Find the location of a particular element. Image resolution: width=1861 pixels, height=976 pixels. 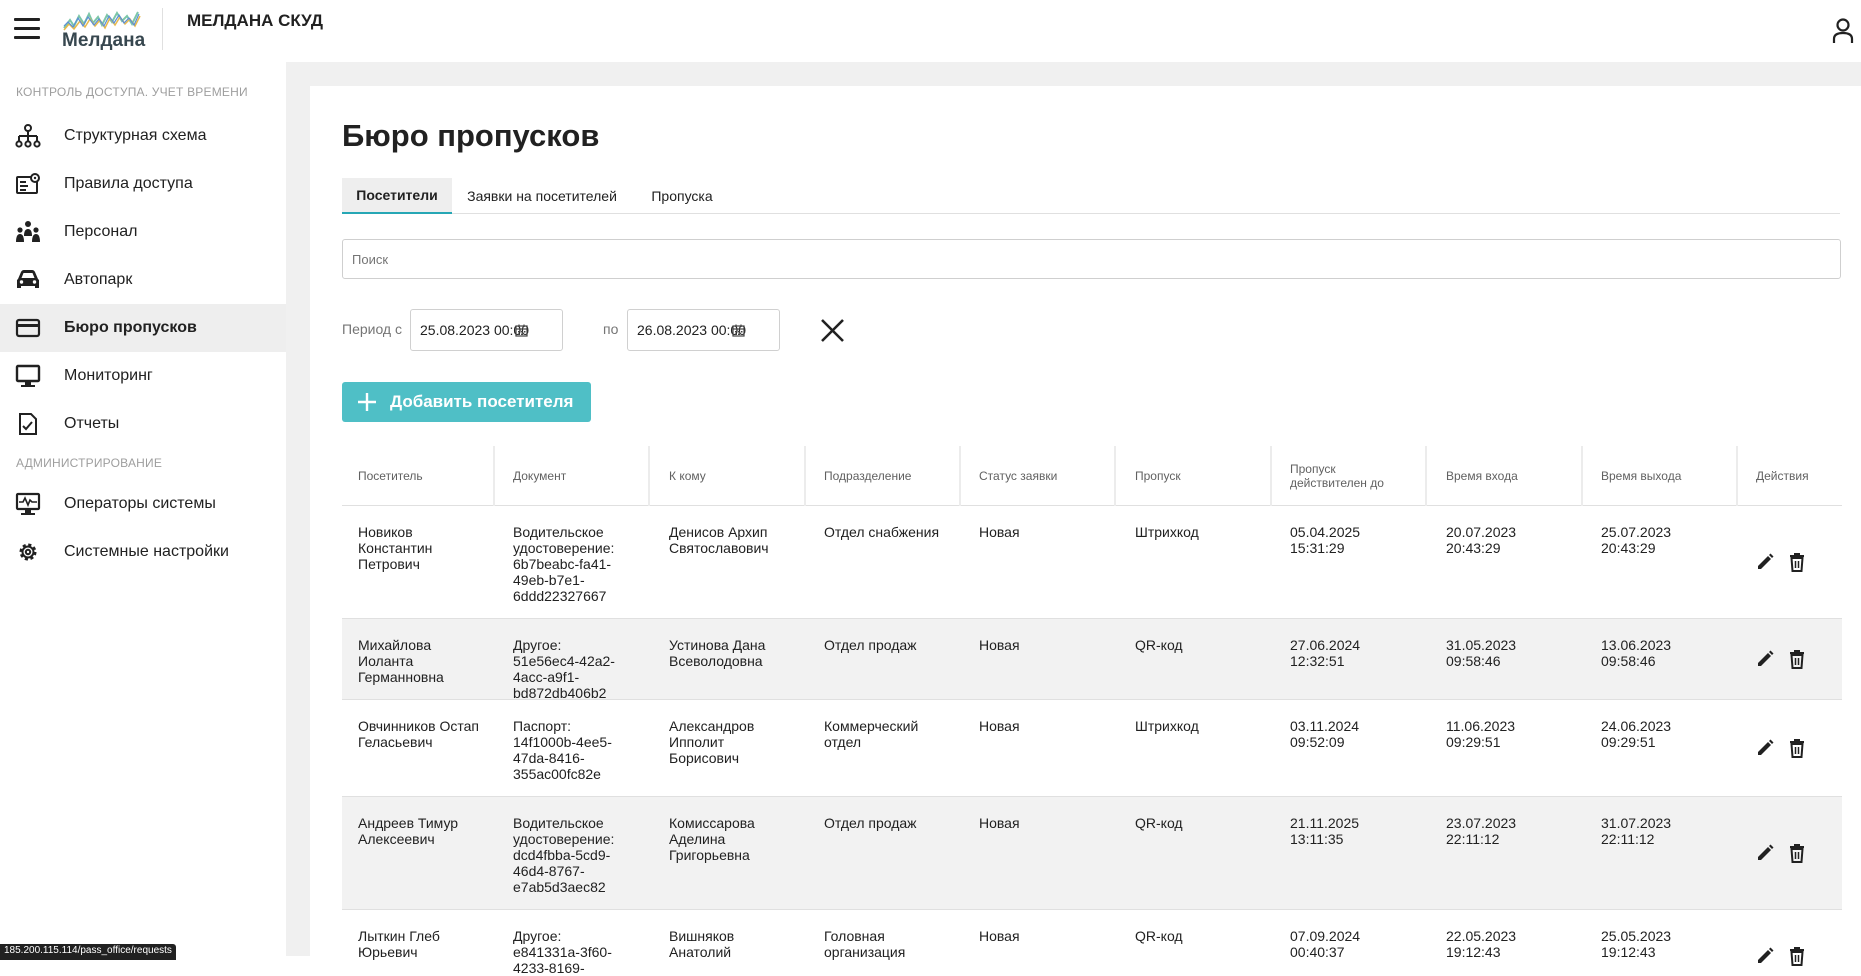

report-icon is located at coordinates (28, 424).